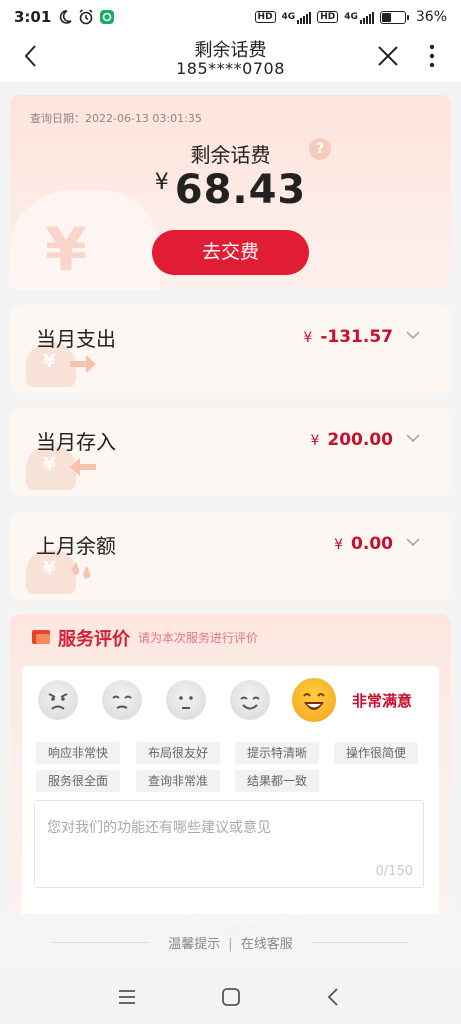 The image size is (461, 1024). I want to click on review-tag: 响应非常快, so click(78, 753).